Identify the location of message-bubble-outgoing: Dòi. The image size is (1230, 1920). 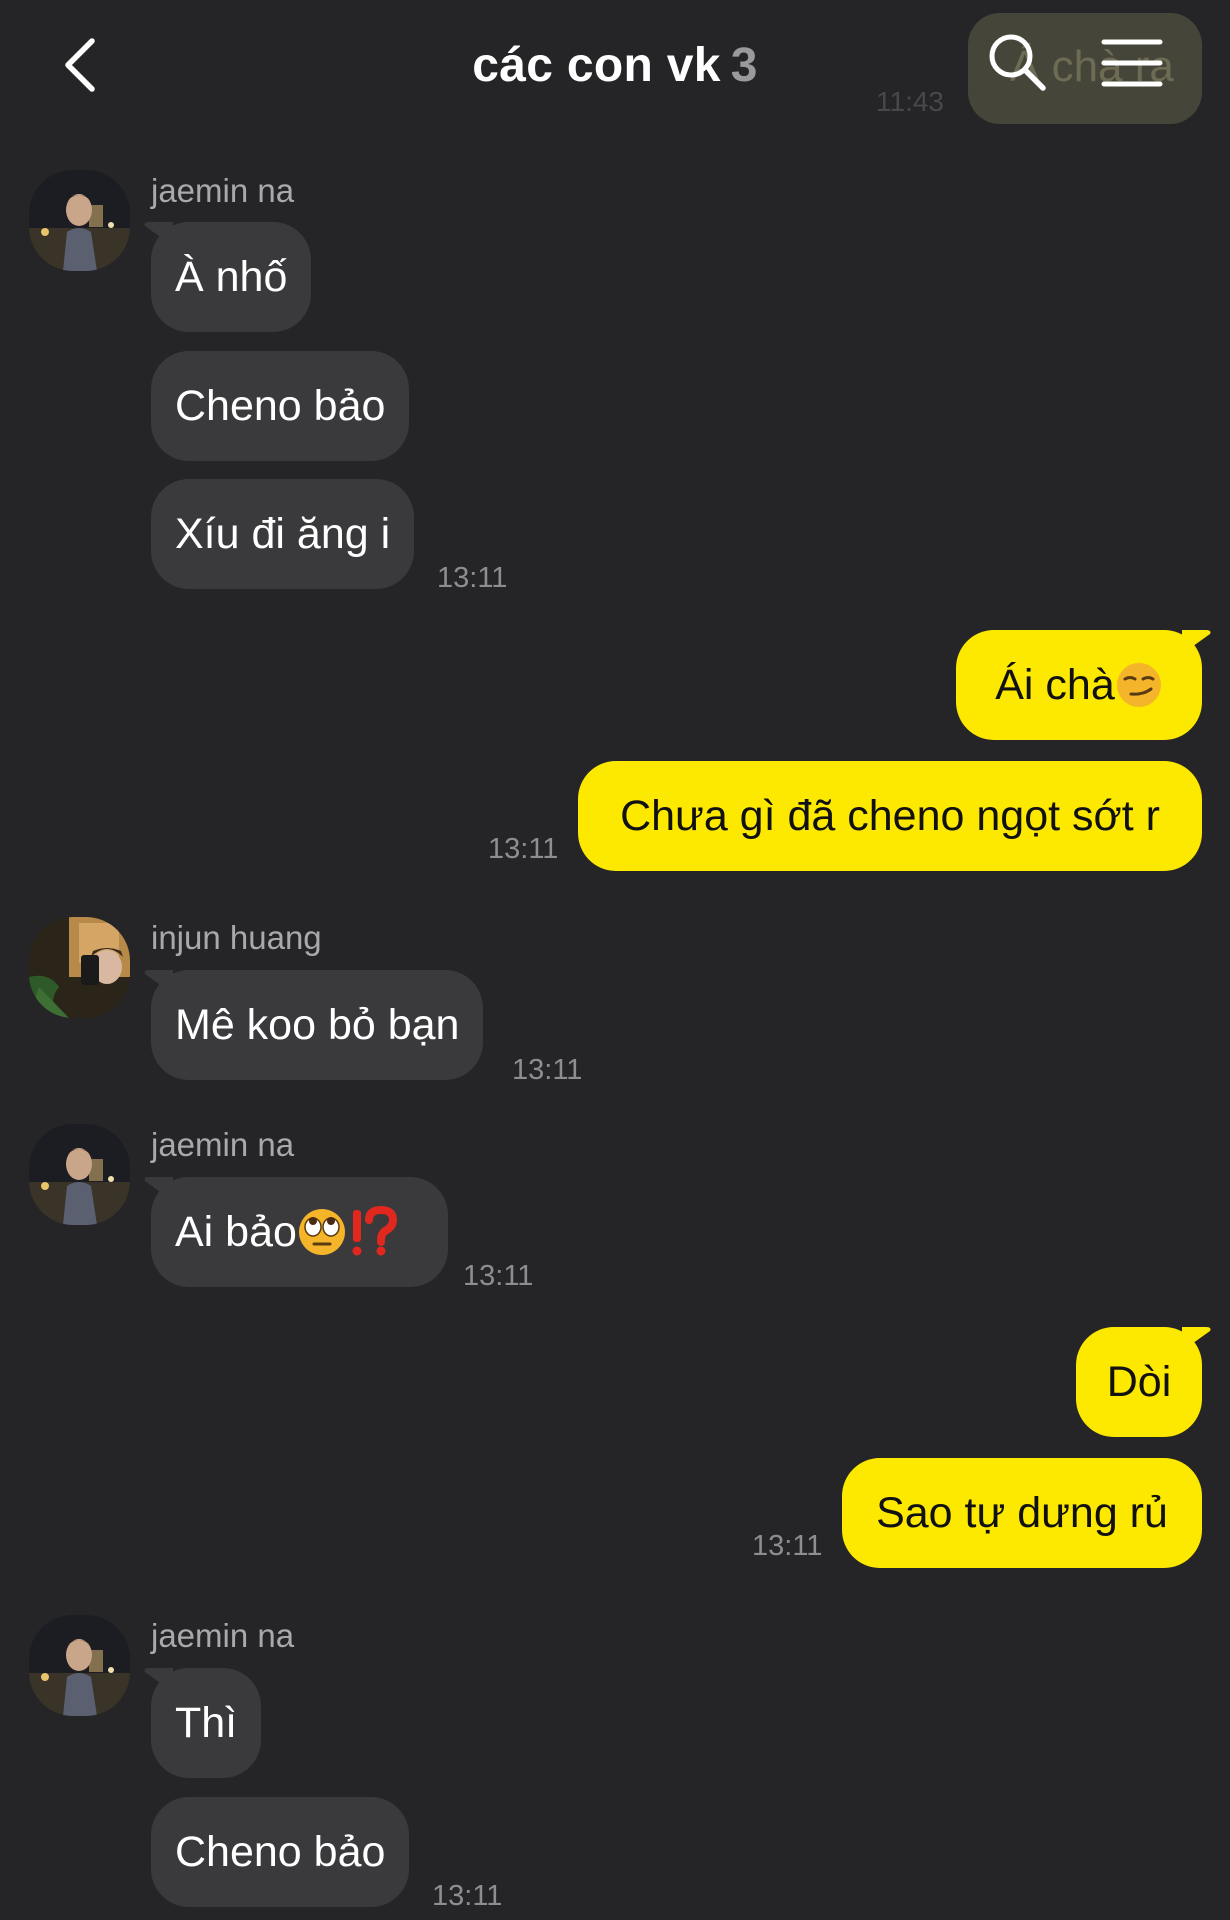
(1139, 1382).